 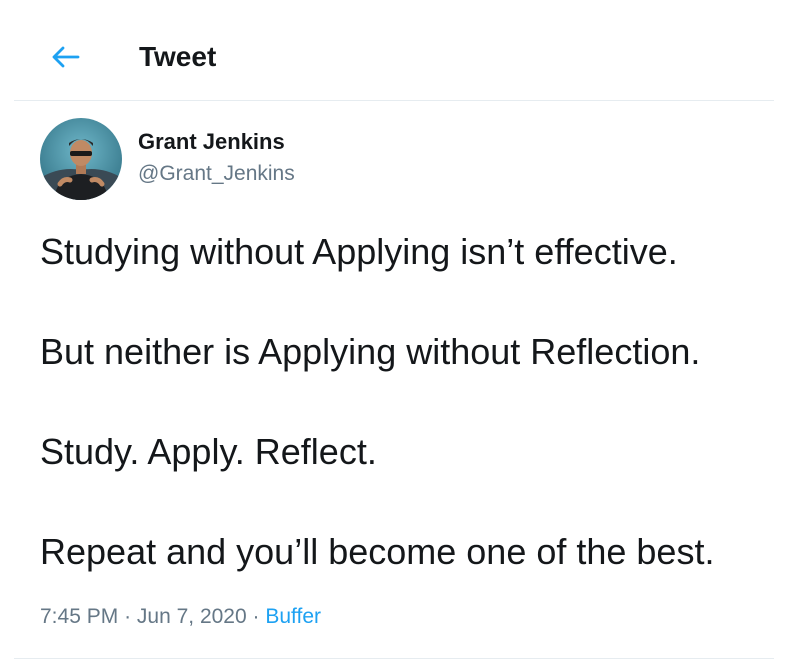 I want to click on tweet-time: 7:45 PM, so click(x=79, y=616).